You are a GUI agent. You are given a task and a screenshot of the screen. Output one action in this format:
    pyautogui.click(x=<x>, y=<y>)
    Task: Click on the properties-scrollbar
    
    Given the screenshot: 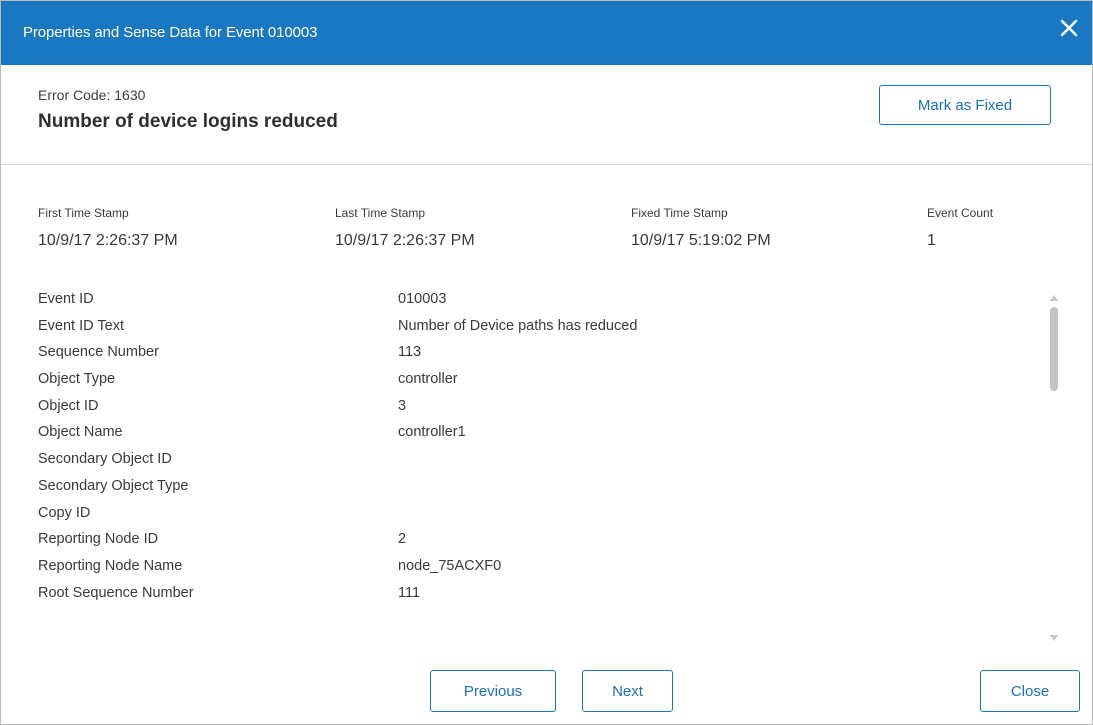 What is the action you would take?
    pyautogui.click(x=1054, y=465)
    